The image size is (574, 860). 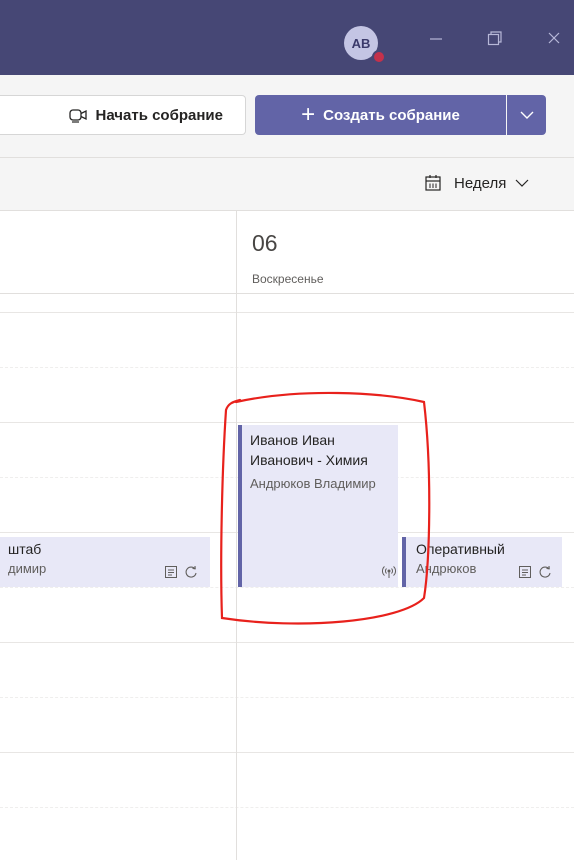 I want to click on calendar-event-right: Оперативный Андрюков, so click(x=482, y=562).